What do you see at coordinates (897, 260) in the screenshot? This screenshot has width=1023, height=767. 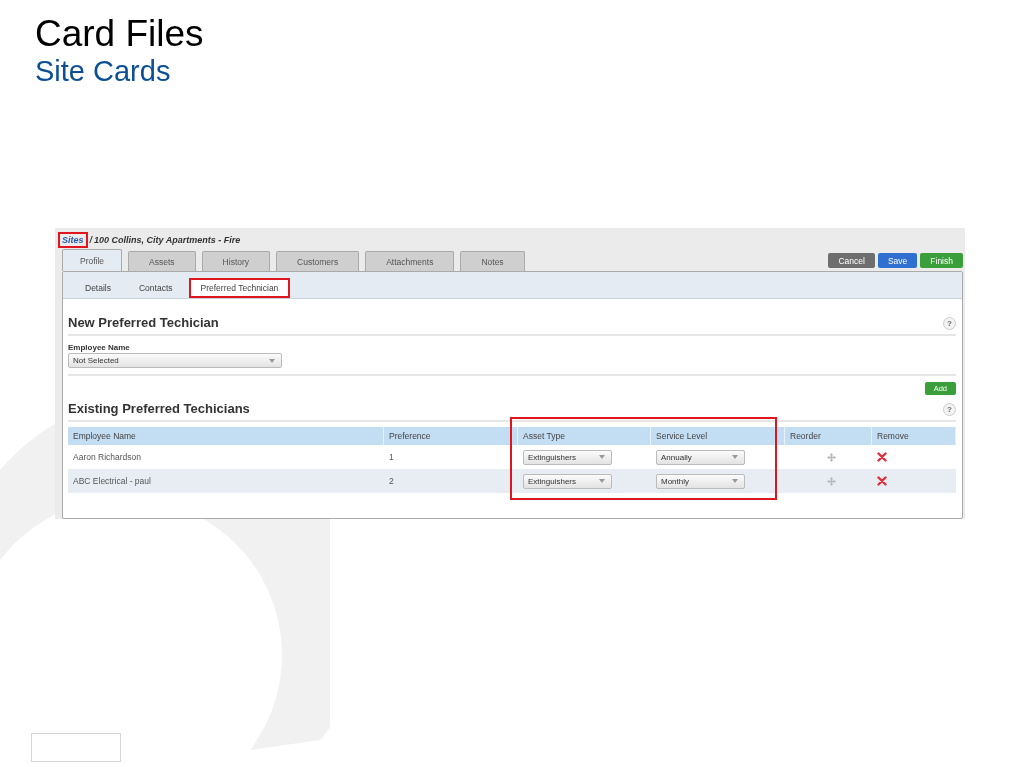 I see `save-button: Save` at bounding box center [897, 260].